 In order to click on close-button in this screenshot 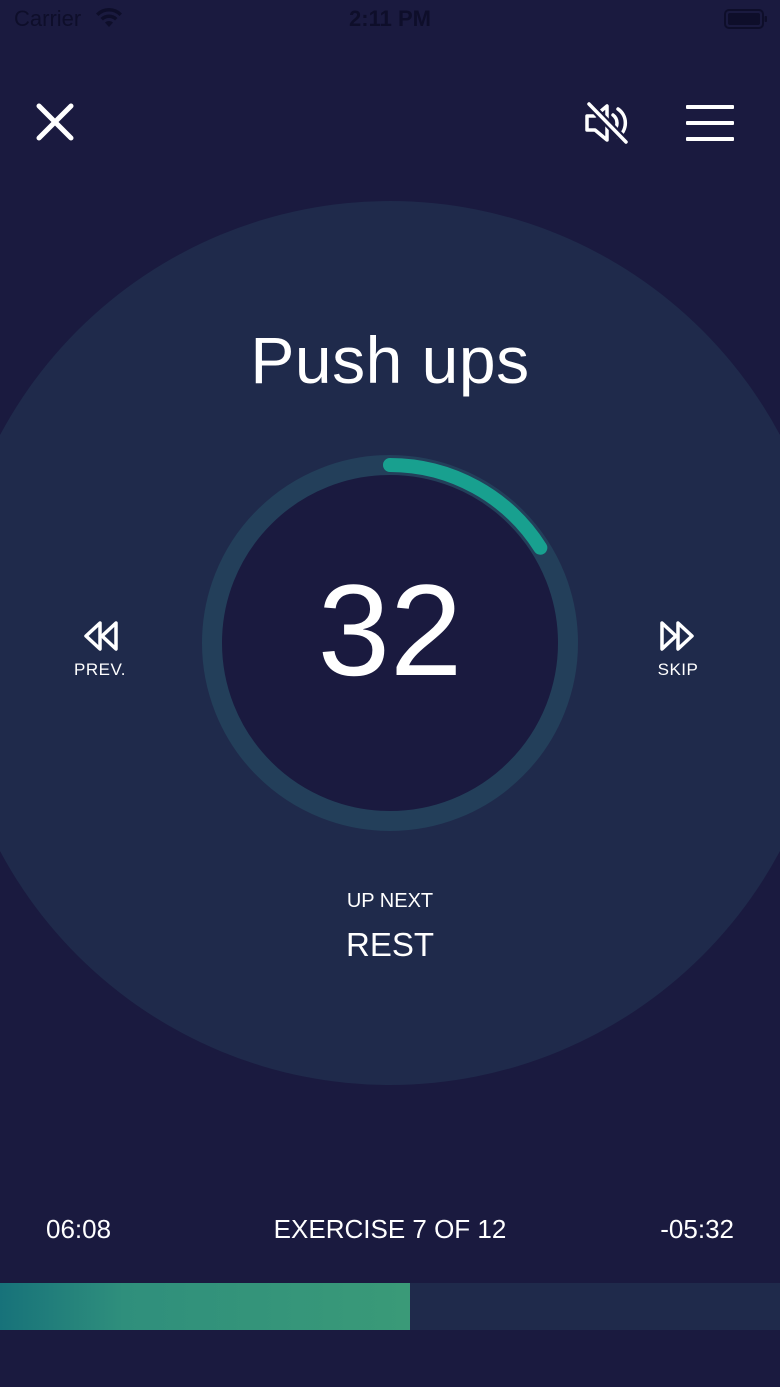, I will do `click(55, 123)`.